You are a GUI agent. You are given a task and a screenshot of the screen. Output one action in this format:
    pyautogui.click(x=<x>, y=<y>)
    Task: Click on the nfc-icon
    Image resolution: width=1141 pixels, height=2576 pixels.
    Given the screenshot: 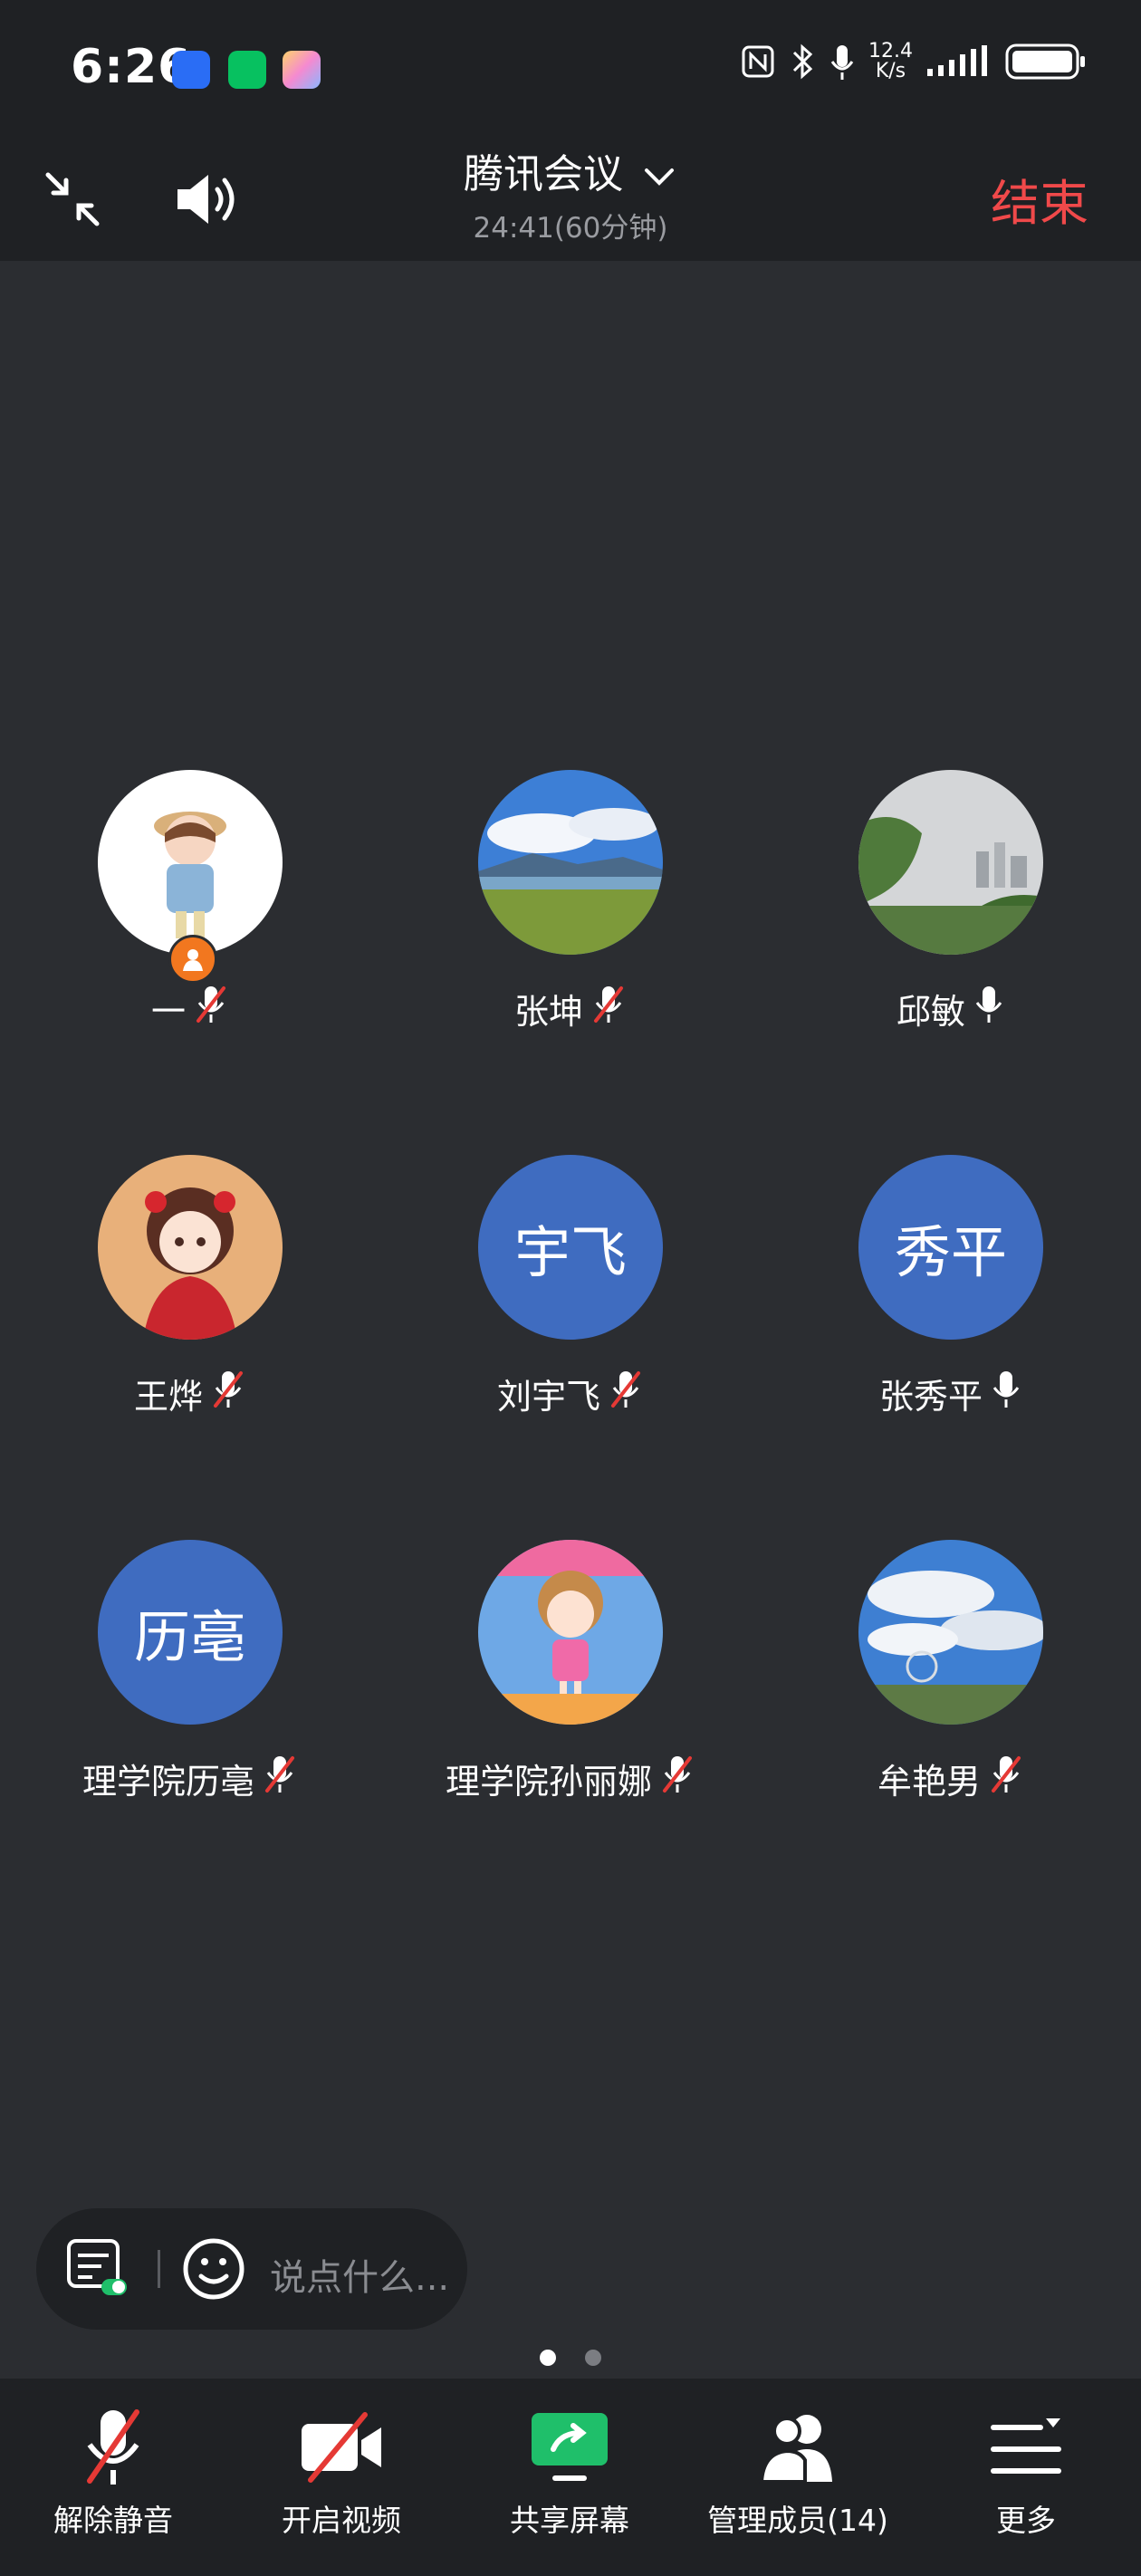 What is the action you would take?
    pyautogui.click(x=758, y=61)
    